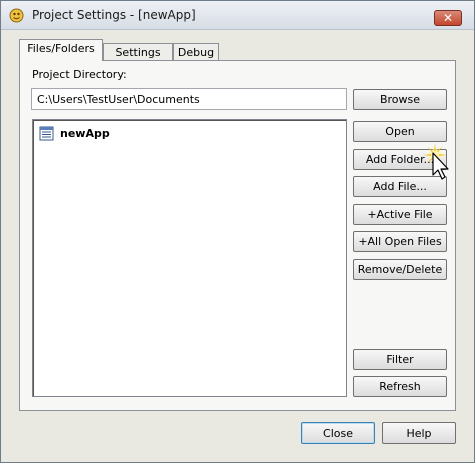 Image resolution: width=475 pixels, height=463 pixels. Describe the element at coordinates (436, 161) in the screenshot. I see `mouse-cursor-icon` at that location.